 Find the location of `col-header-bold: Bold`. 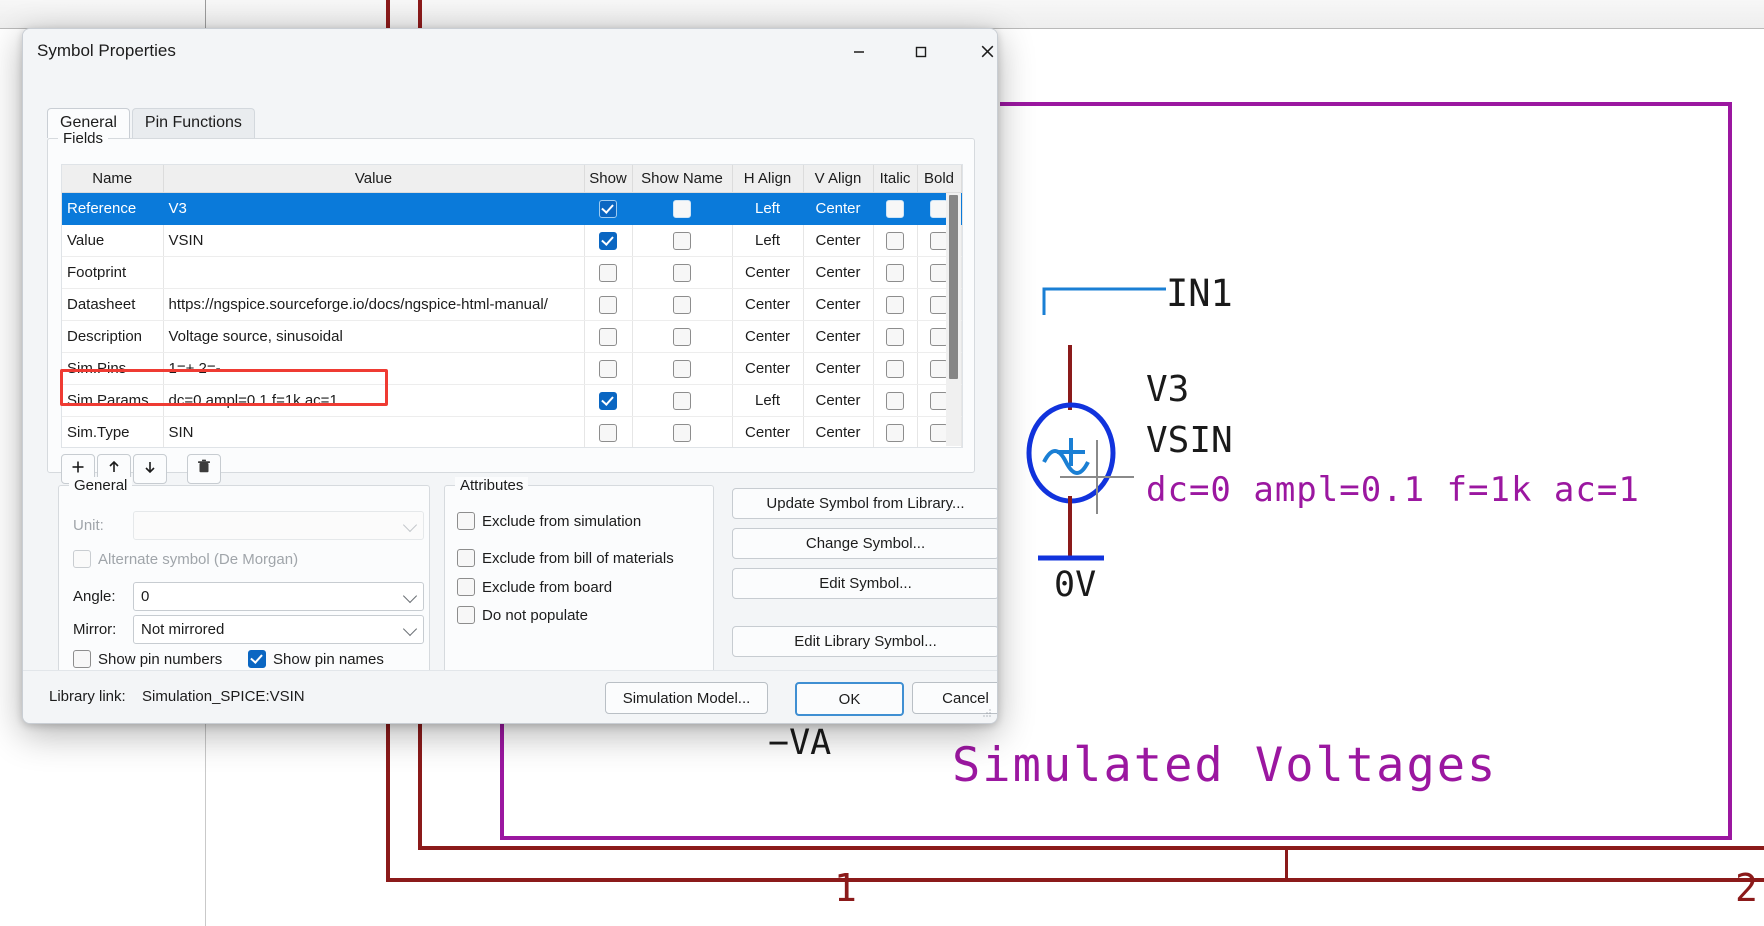

col-header-bold: Bold is located at coordinates (939, 179).